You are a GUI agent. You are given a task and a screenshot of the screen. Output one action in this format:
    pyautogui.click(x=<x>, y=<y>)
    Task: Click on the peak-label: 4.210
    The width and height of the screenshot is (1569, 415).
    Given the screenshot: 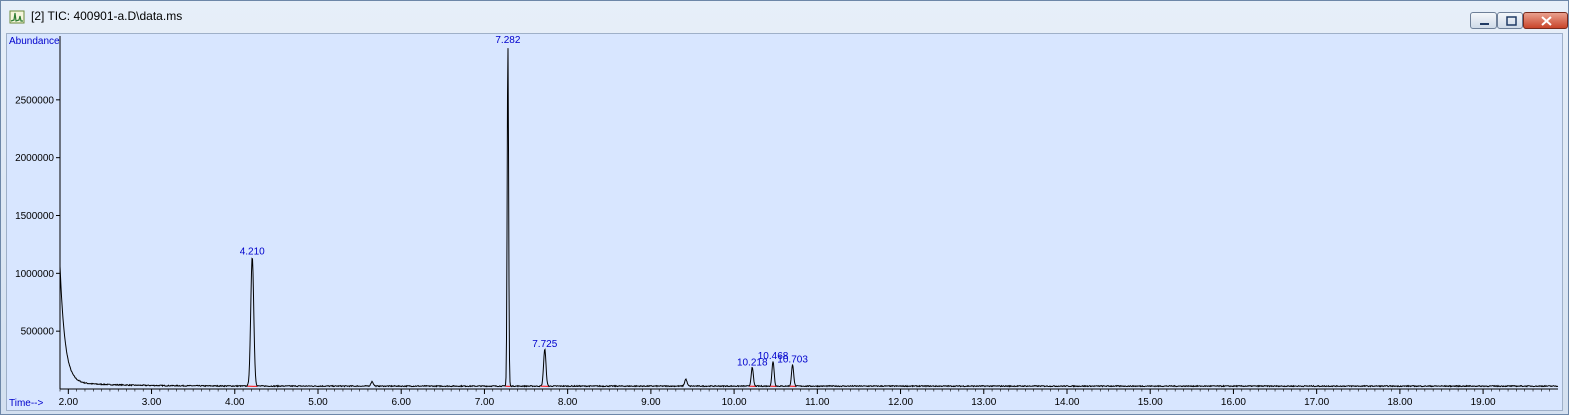 What is the action you would take?
    pyautogui.click(x=252, y=251)
    